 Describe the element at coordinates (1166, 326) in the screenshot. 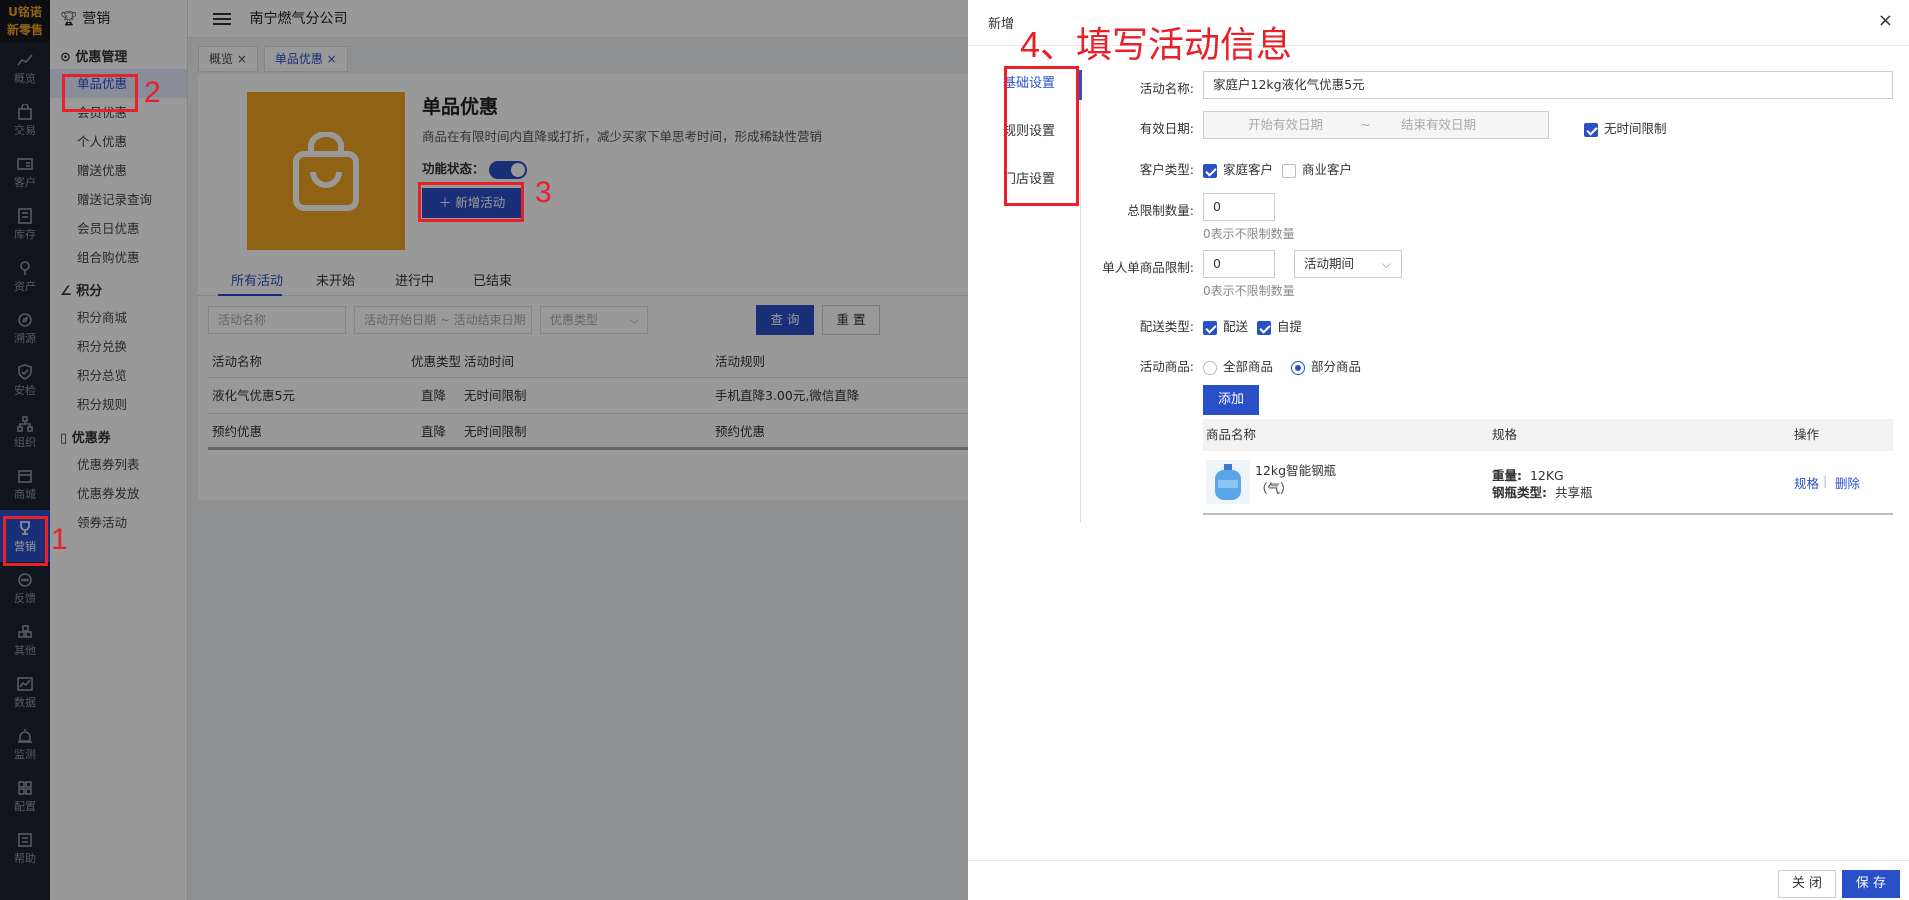

I see `delivery-type-label: 配送类型:` at that location.